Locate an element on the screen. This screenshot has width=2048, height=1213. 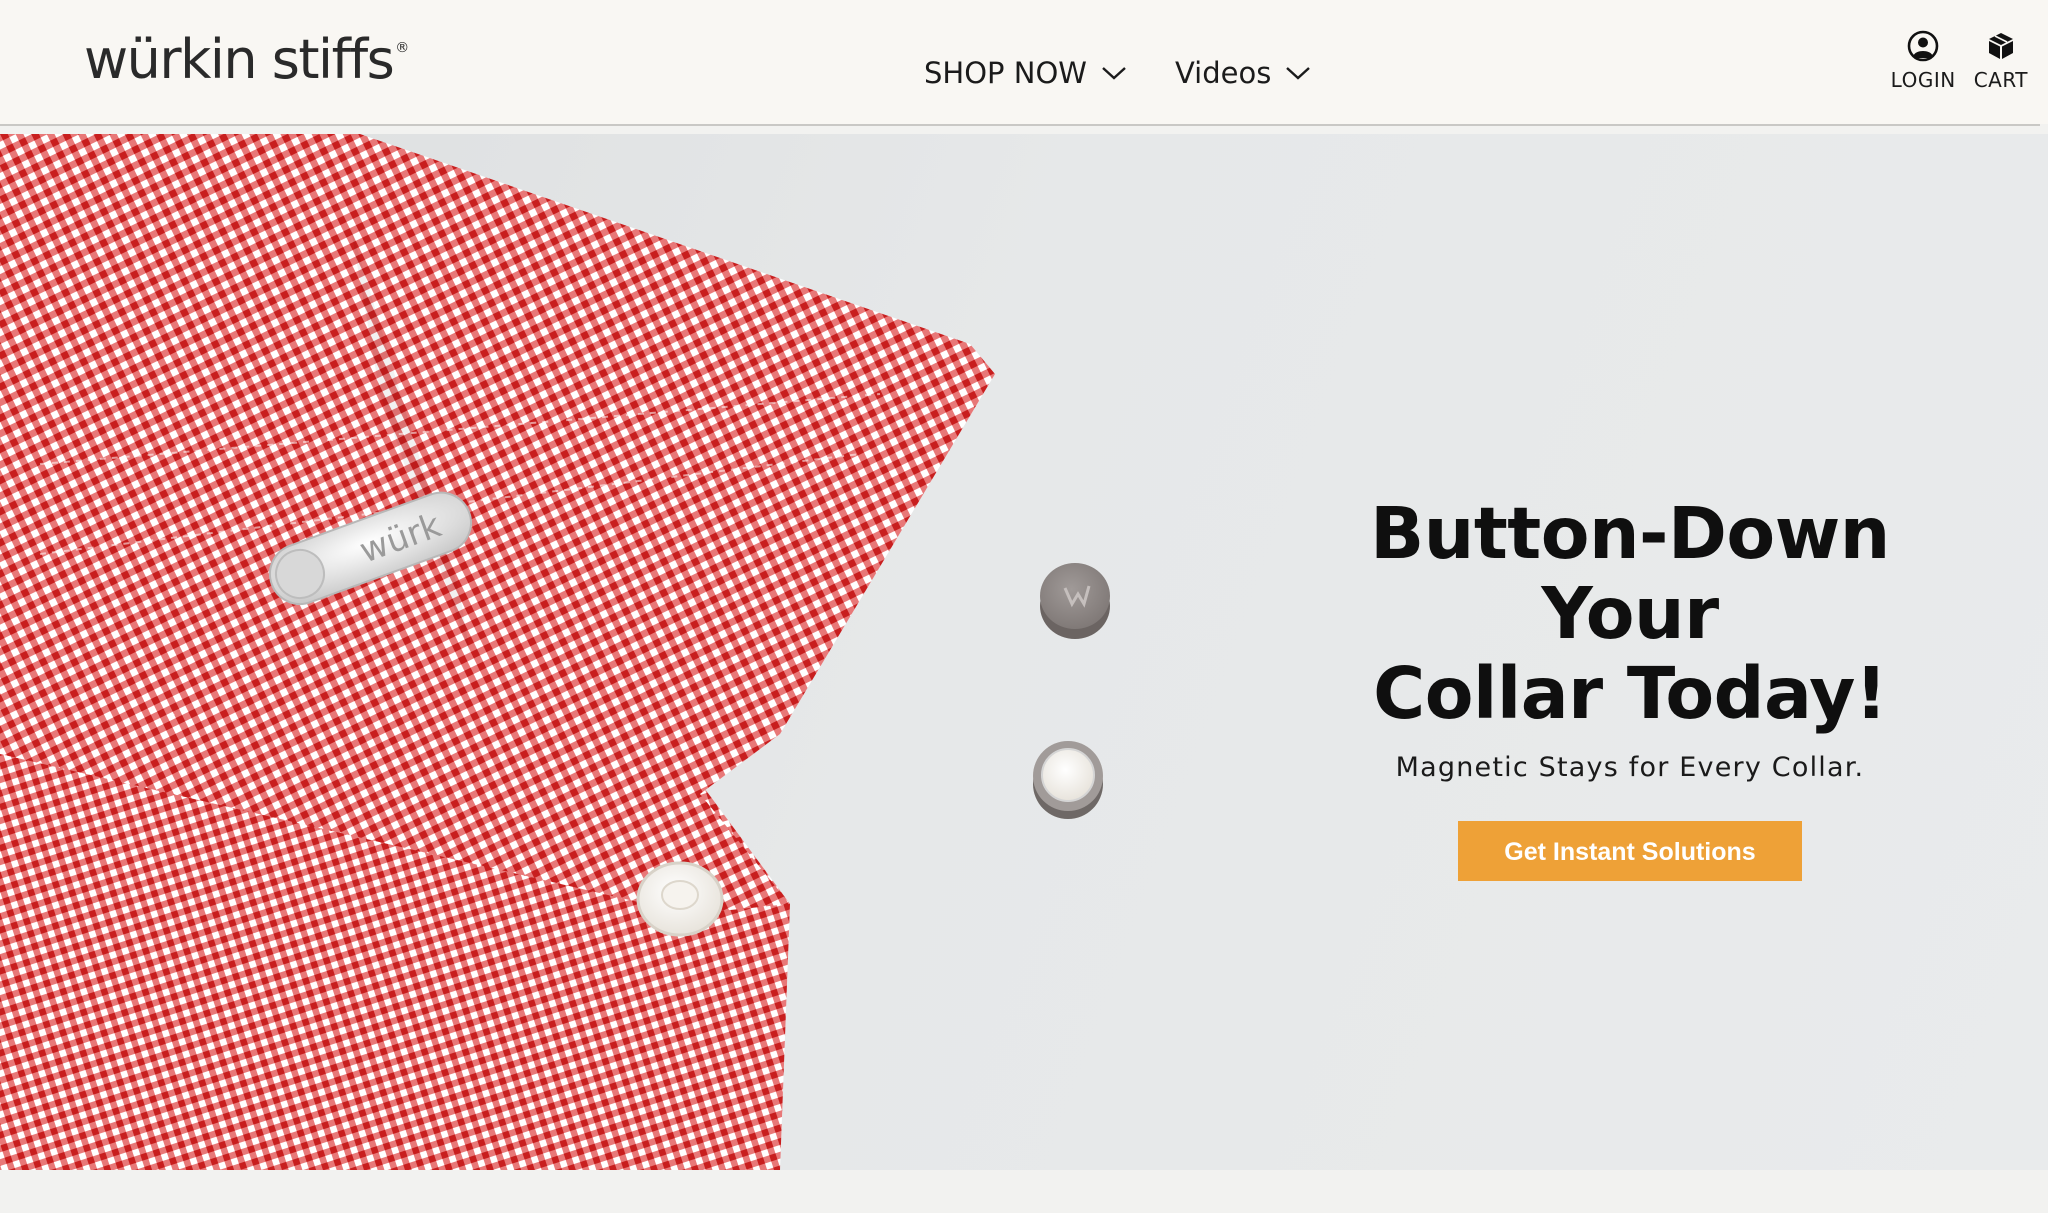
account-links: LOGIN CART is located at coordinates (1959, 61).